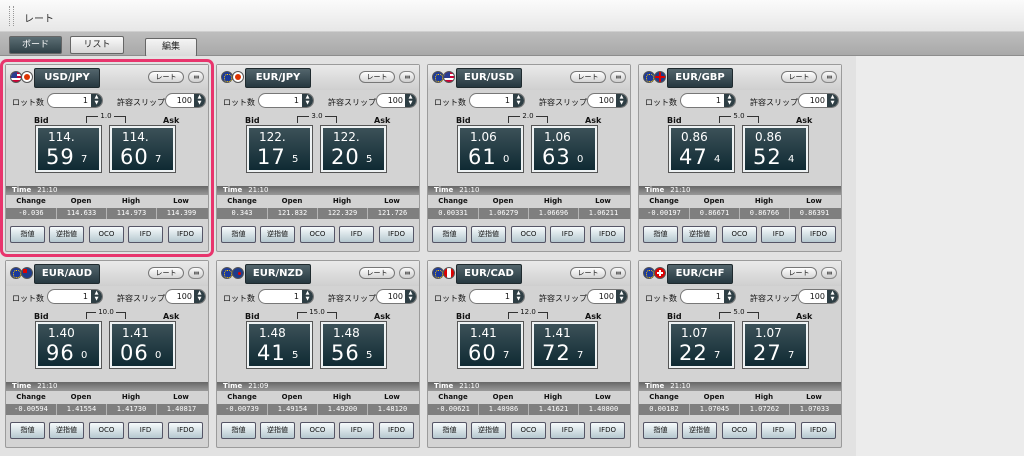 This screenshot has width=1024, height=456. Describe the element at coordinates (97, 45) in the screenshot. I see `list-view-button: リスト` at that location.